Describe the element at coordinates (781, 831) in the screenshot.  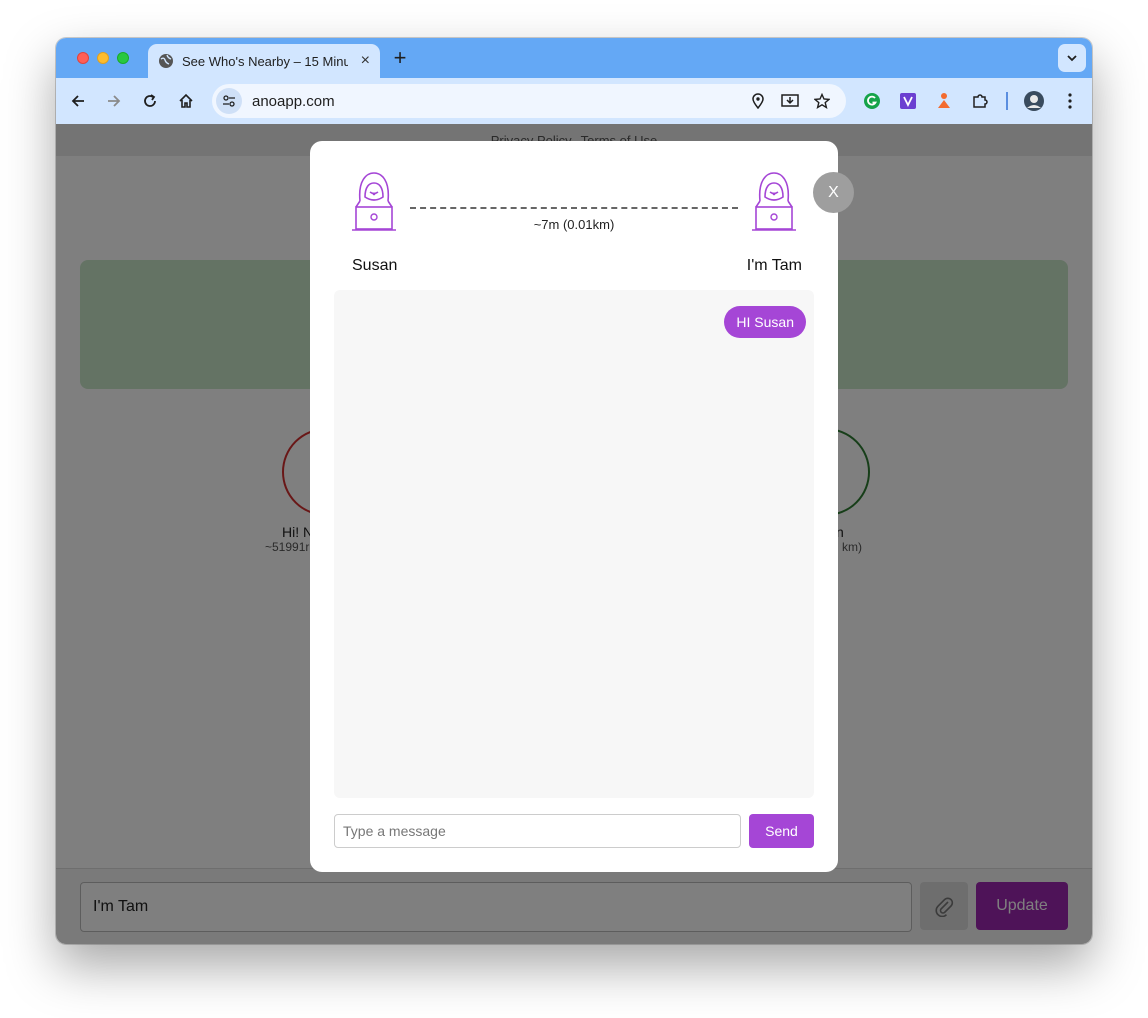
I see `send-button: Send` at that location.